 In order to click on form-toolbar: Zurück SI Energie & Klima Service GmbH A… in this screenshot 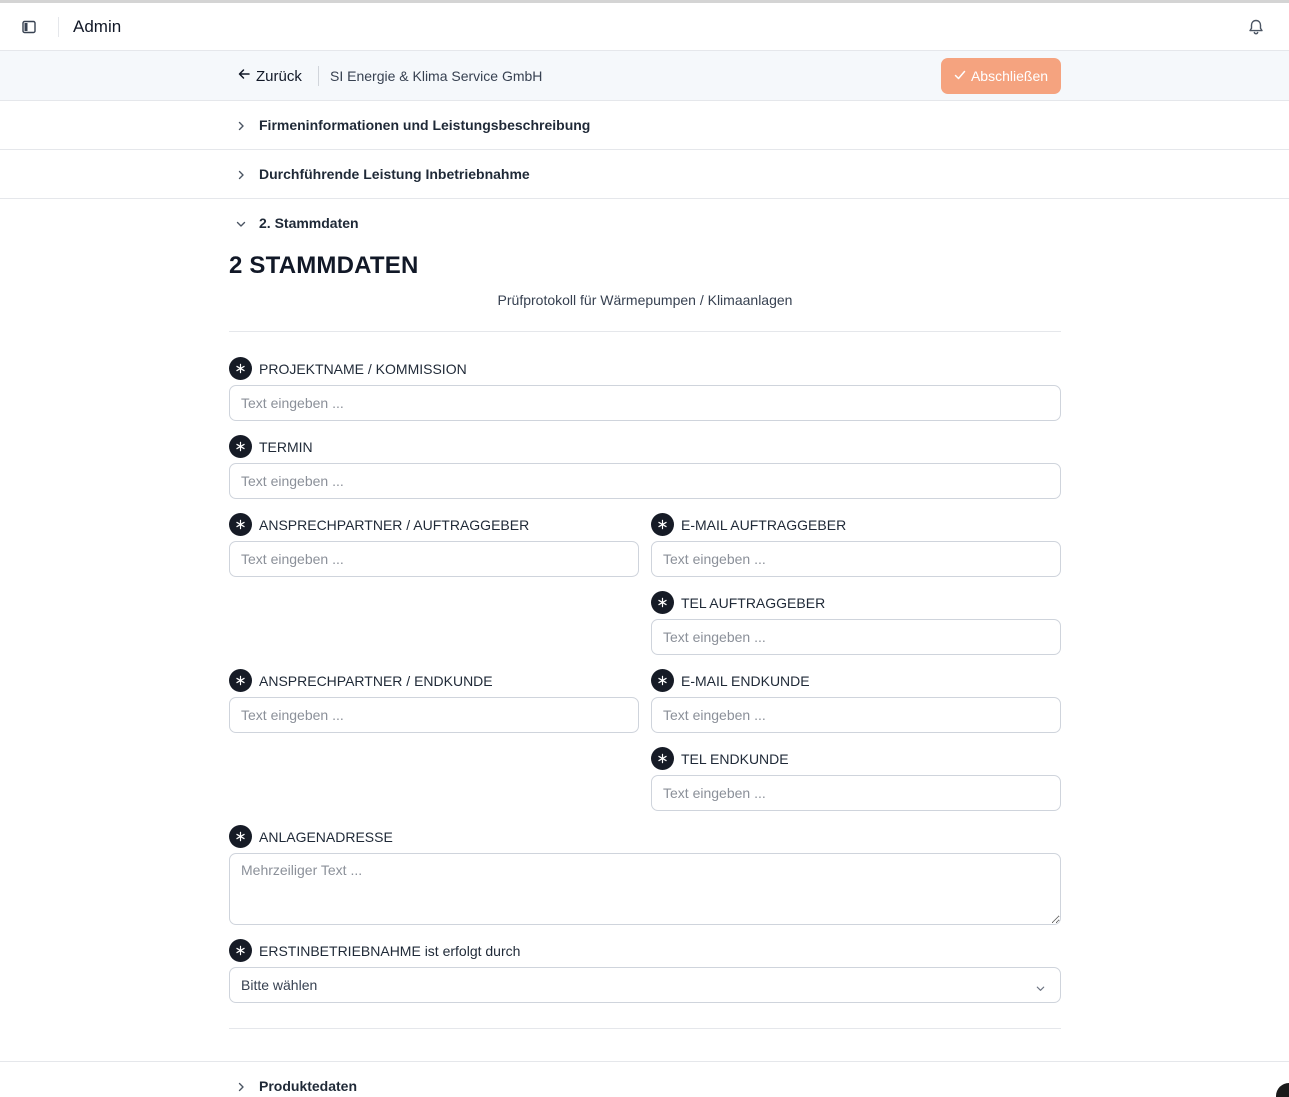, I will do `click(644, 76)`.